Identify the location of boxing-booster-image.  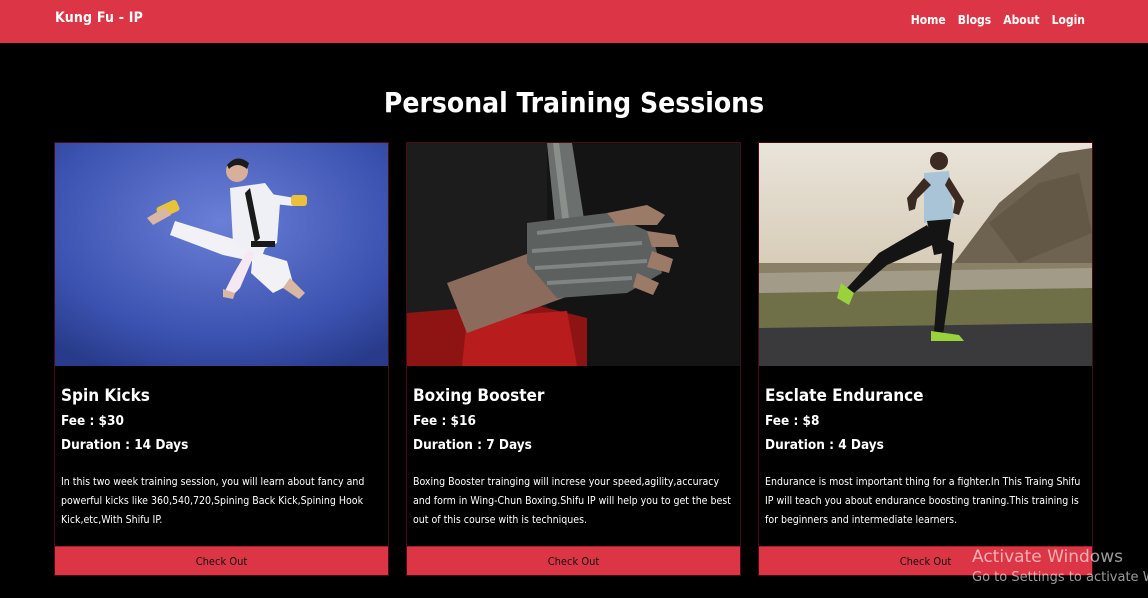
(573, 254).